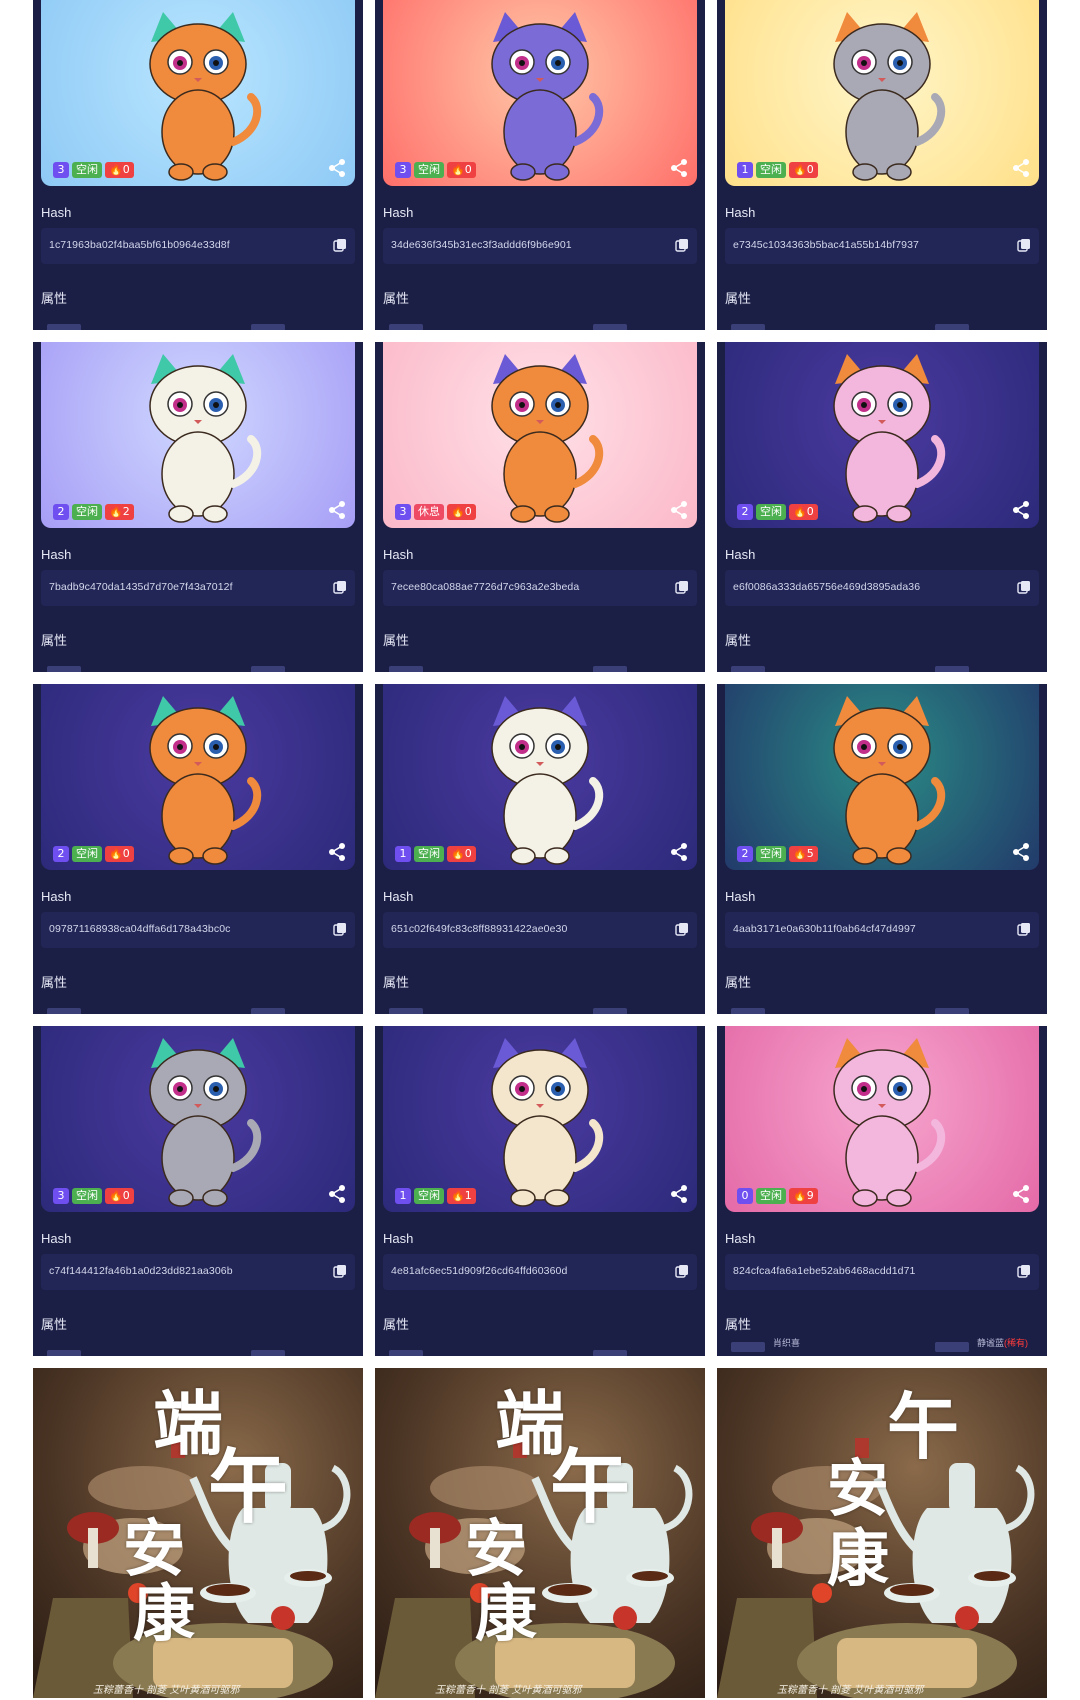  Describe the element at coordinates (803, 1196) in the screenshot. I see `likes-badge: 🔥9` at that location.